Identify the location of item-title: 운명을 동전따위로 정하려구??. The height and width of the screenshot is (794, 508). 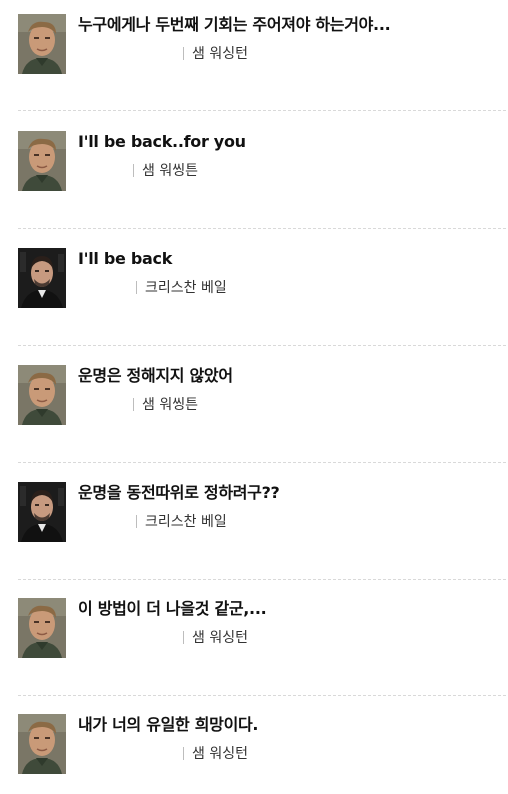
(179, 493).